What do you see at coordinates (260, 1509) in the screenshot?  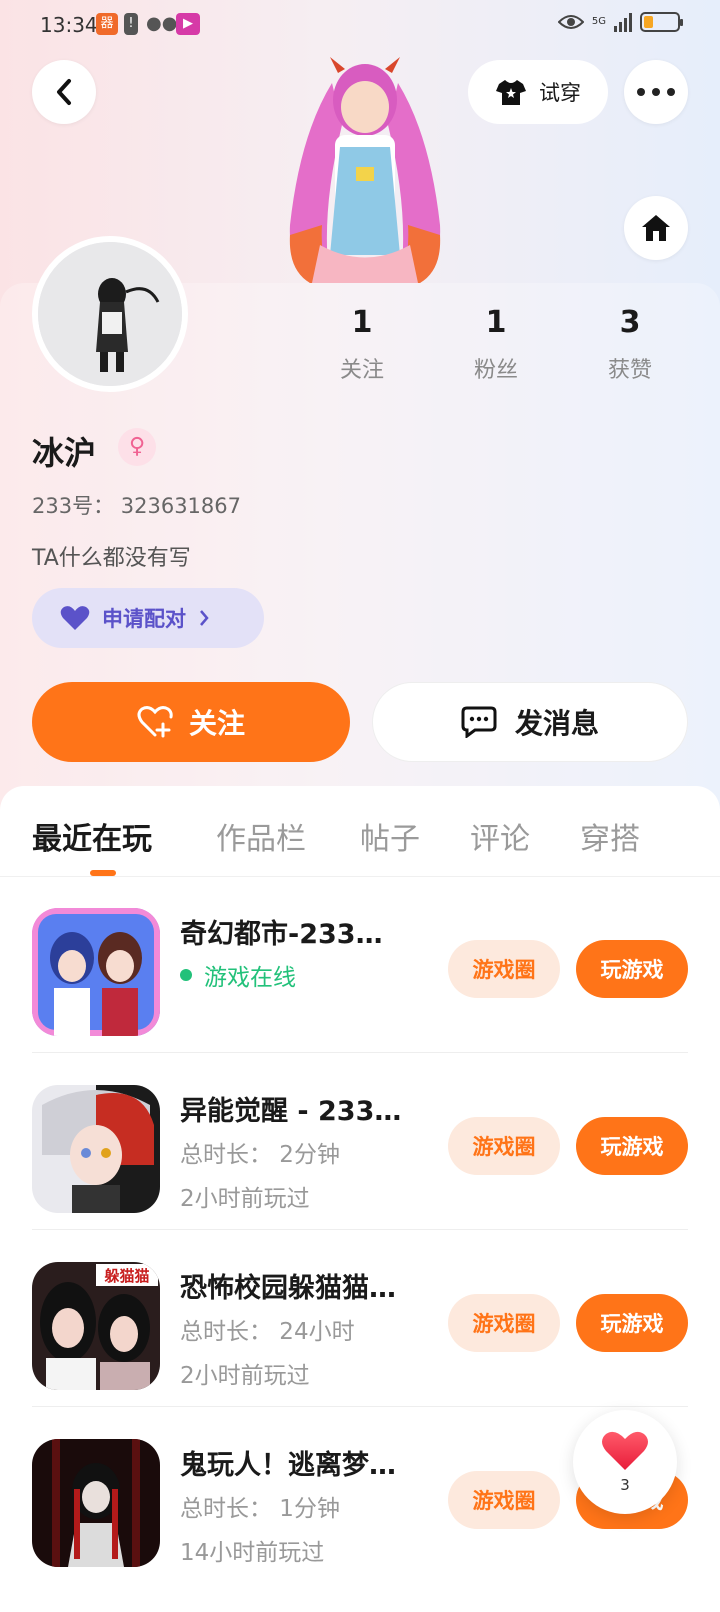 I see `game-play-duration: 总时长： 1分钟` at bounding box center [260, 1509].